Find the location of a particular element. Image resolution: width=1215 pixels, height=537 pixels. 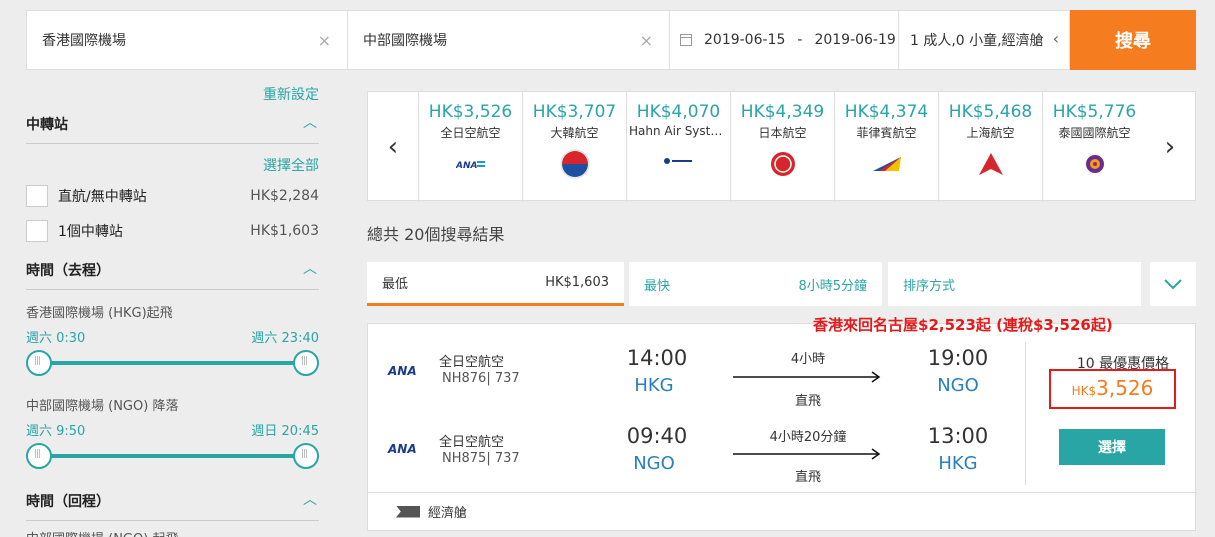

arrive-min-time: 週六 9:50 is located at coordinates (56, 431).